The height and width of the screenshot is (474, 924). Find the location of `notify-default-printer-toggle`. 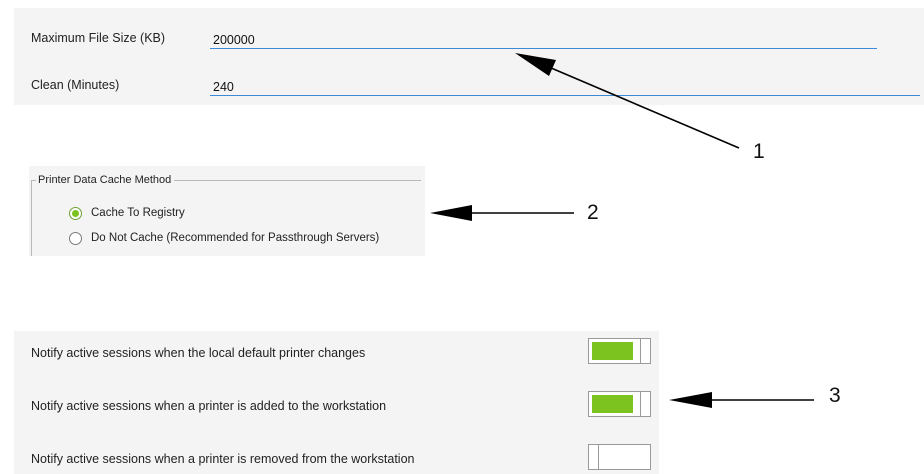

notify-default-printer-toggle is located at coordinates (619, 351).